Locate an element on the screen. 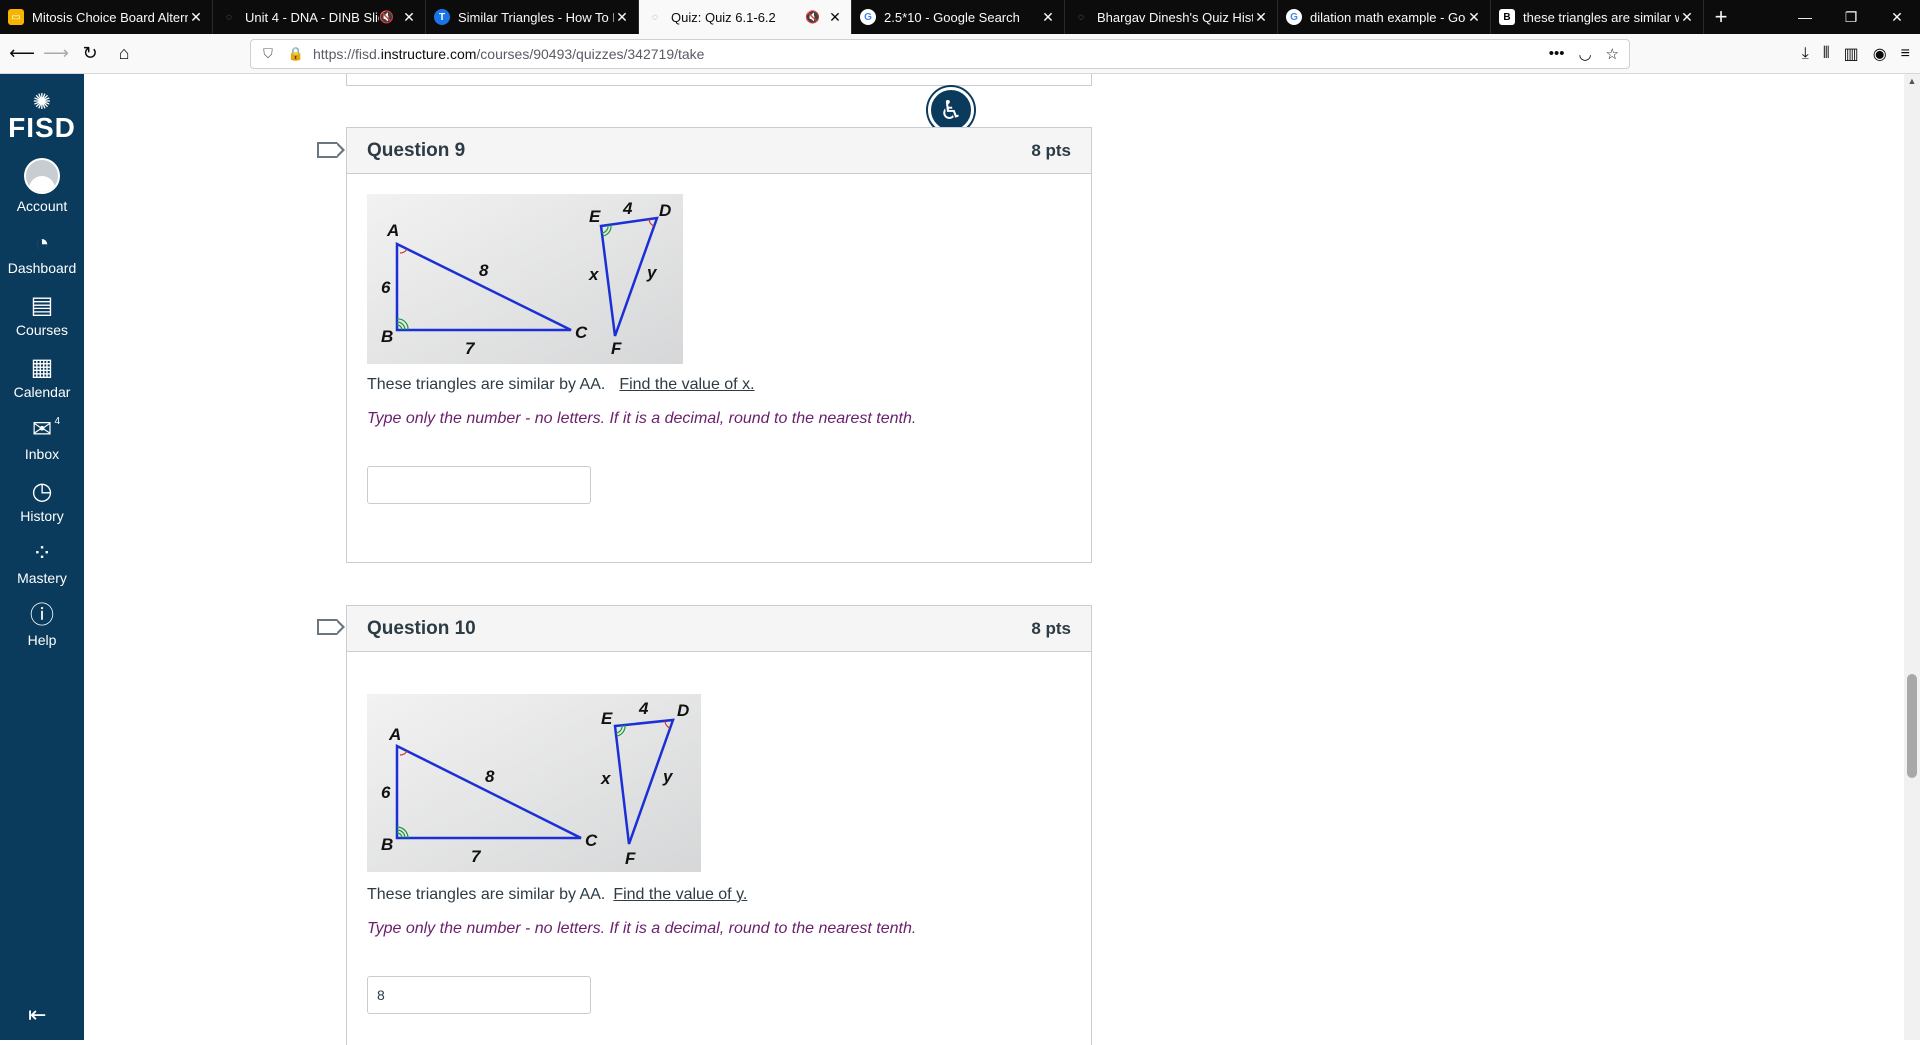  fisd-logo: ✺ FISD is located at coordinates (42, 112).